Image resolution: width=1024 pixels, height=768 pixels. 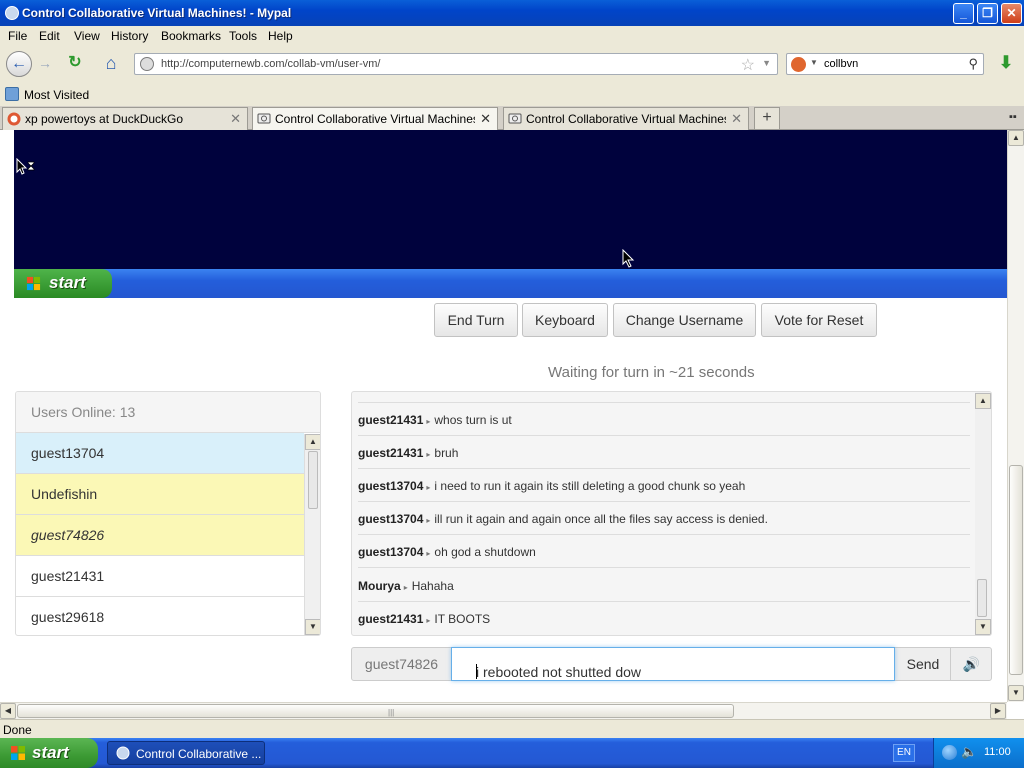 I want to click on clock: 11:00, so click(x=997, y=752).